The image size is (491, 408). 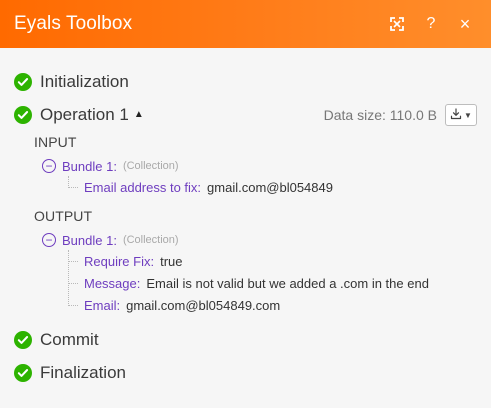 I want to click on field-value: gmail.com@bl054849.com, so click(x=203, y=305).